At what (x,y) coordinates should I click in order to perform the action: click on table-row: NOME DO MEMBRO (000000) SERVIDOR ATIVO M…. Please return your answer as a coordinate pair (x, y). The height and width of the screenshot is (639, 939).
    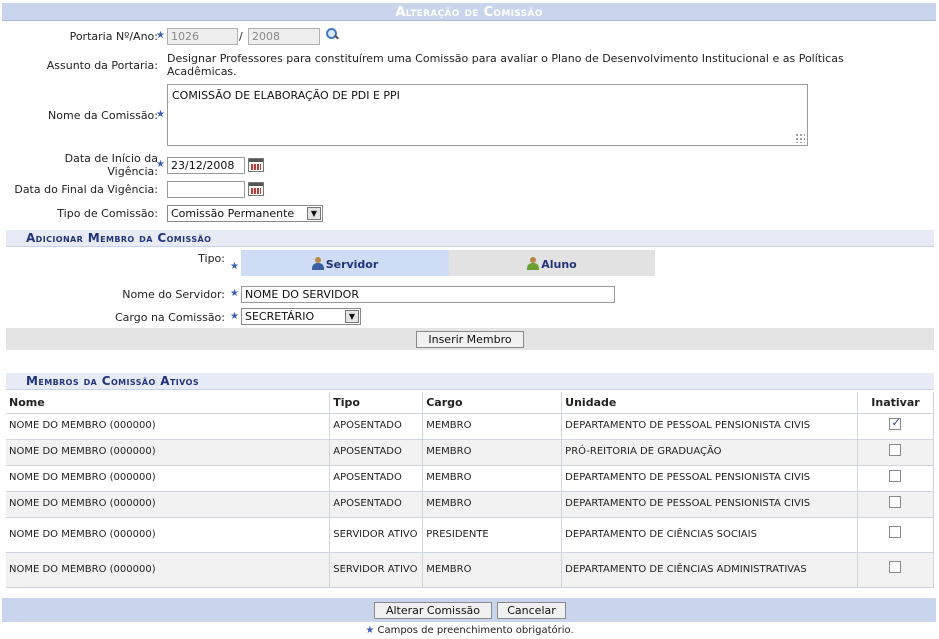
    Looking at the image, I should click on (470, 570).